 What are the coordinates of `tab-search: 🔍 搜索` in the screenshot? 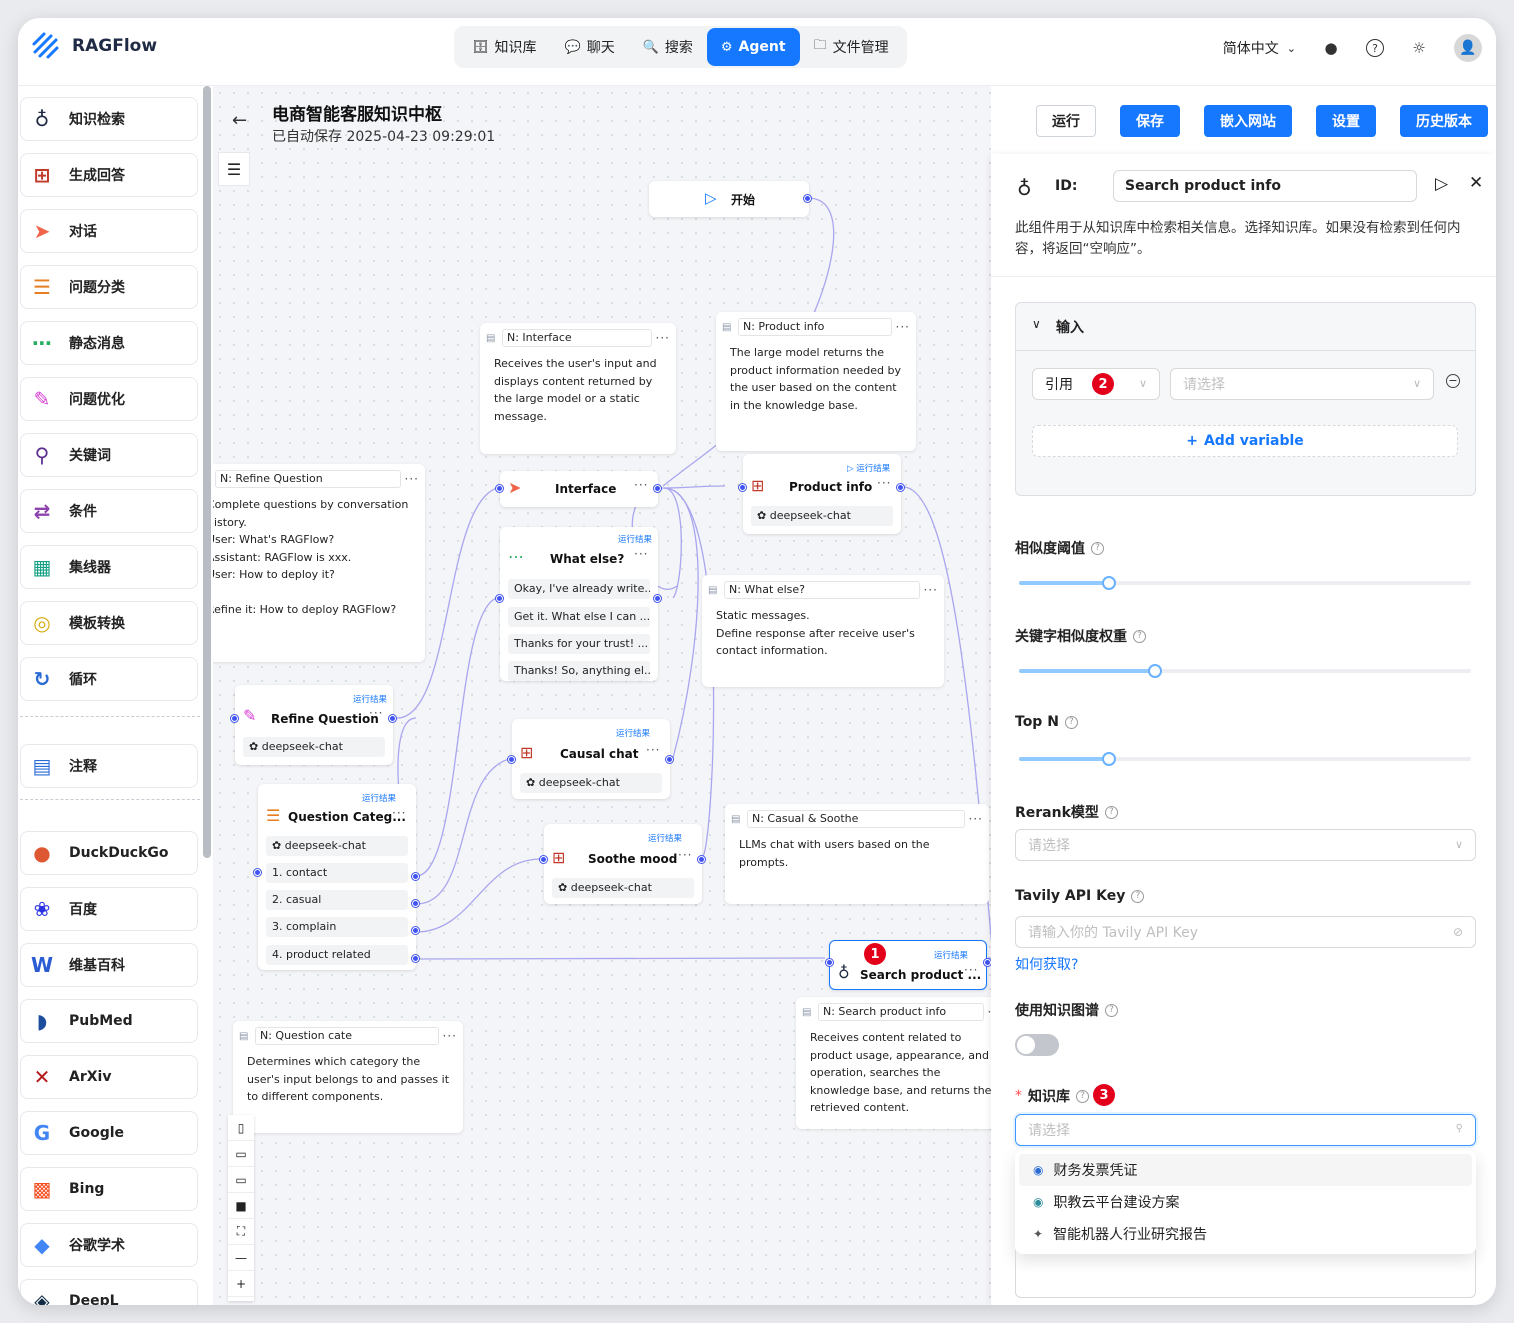 It's located at (668, 47).